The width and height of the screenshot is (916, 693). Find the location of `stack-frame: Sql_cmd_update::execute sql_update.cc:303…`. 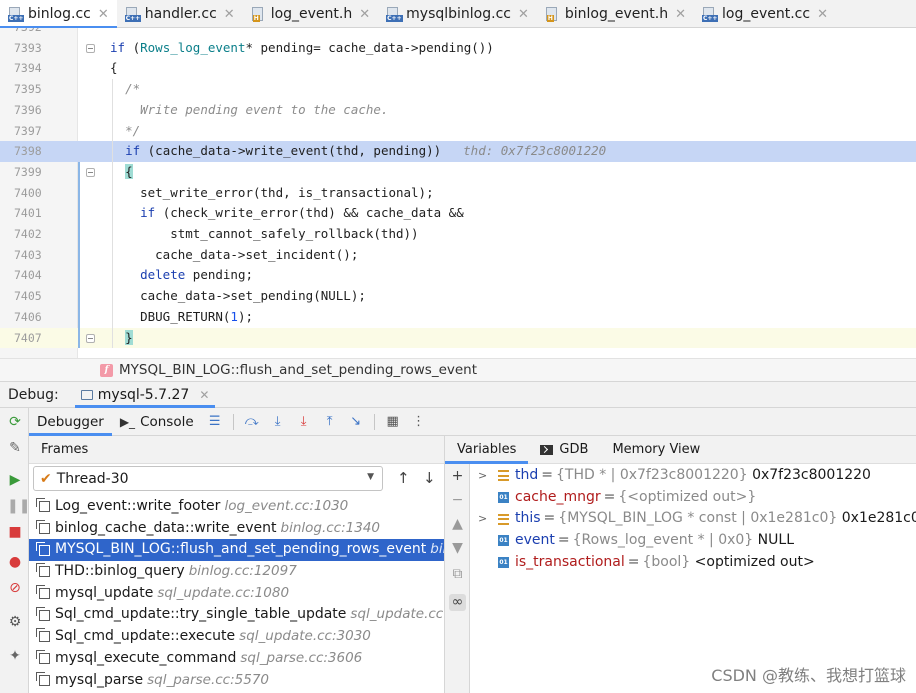

stack-frame: Sql_cmd_update::execute sql_update.cc:303… is located at coordinates (236, 637).